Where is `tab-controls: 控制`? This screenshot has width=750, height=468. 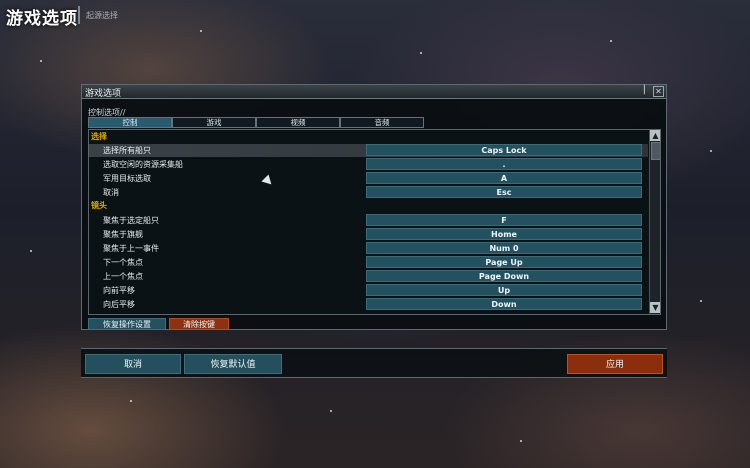
tab-controls: 控制 is located at coordinates (130, 122).